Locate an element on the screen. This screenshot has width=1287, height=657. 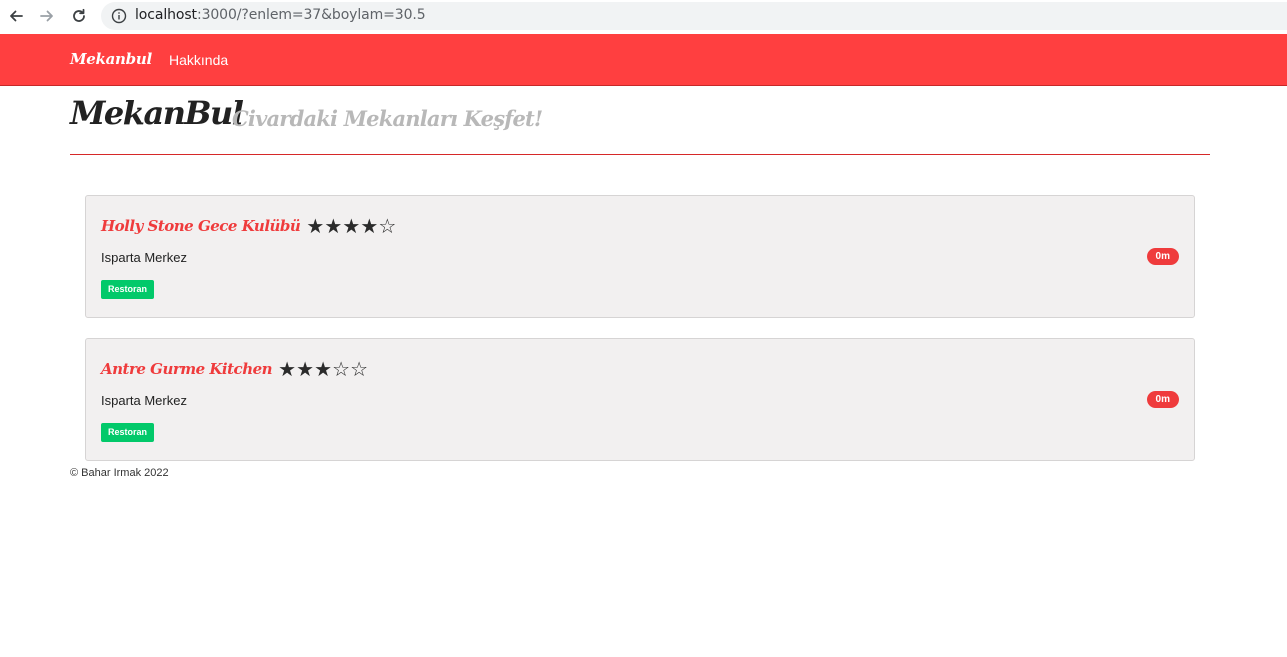
navbar-brand: Mekanbul is located at coordinates (111, 59).